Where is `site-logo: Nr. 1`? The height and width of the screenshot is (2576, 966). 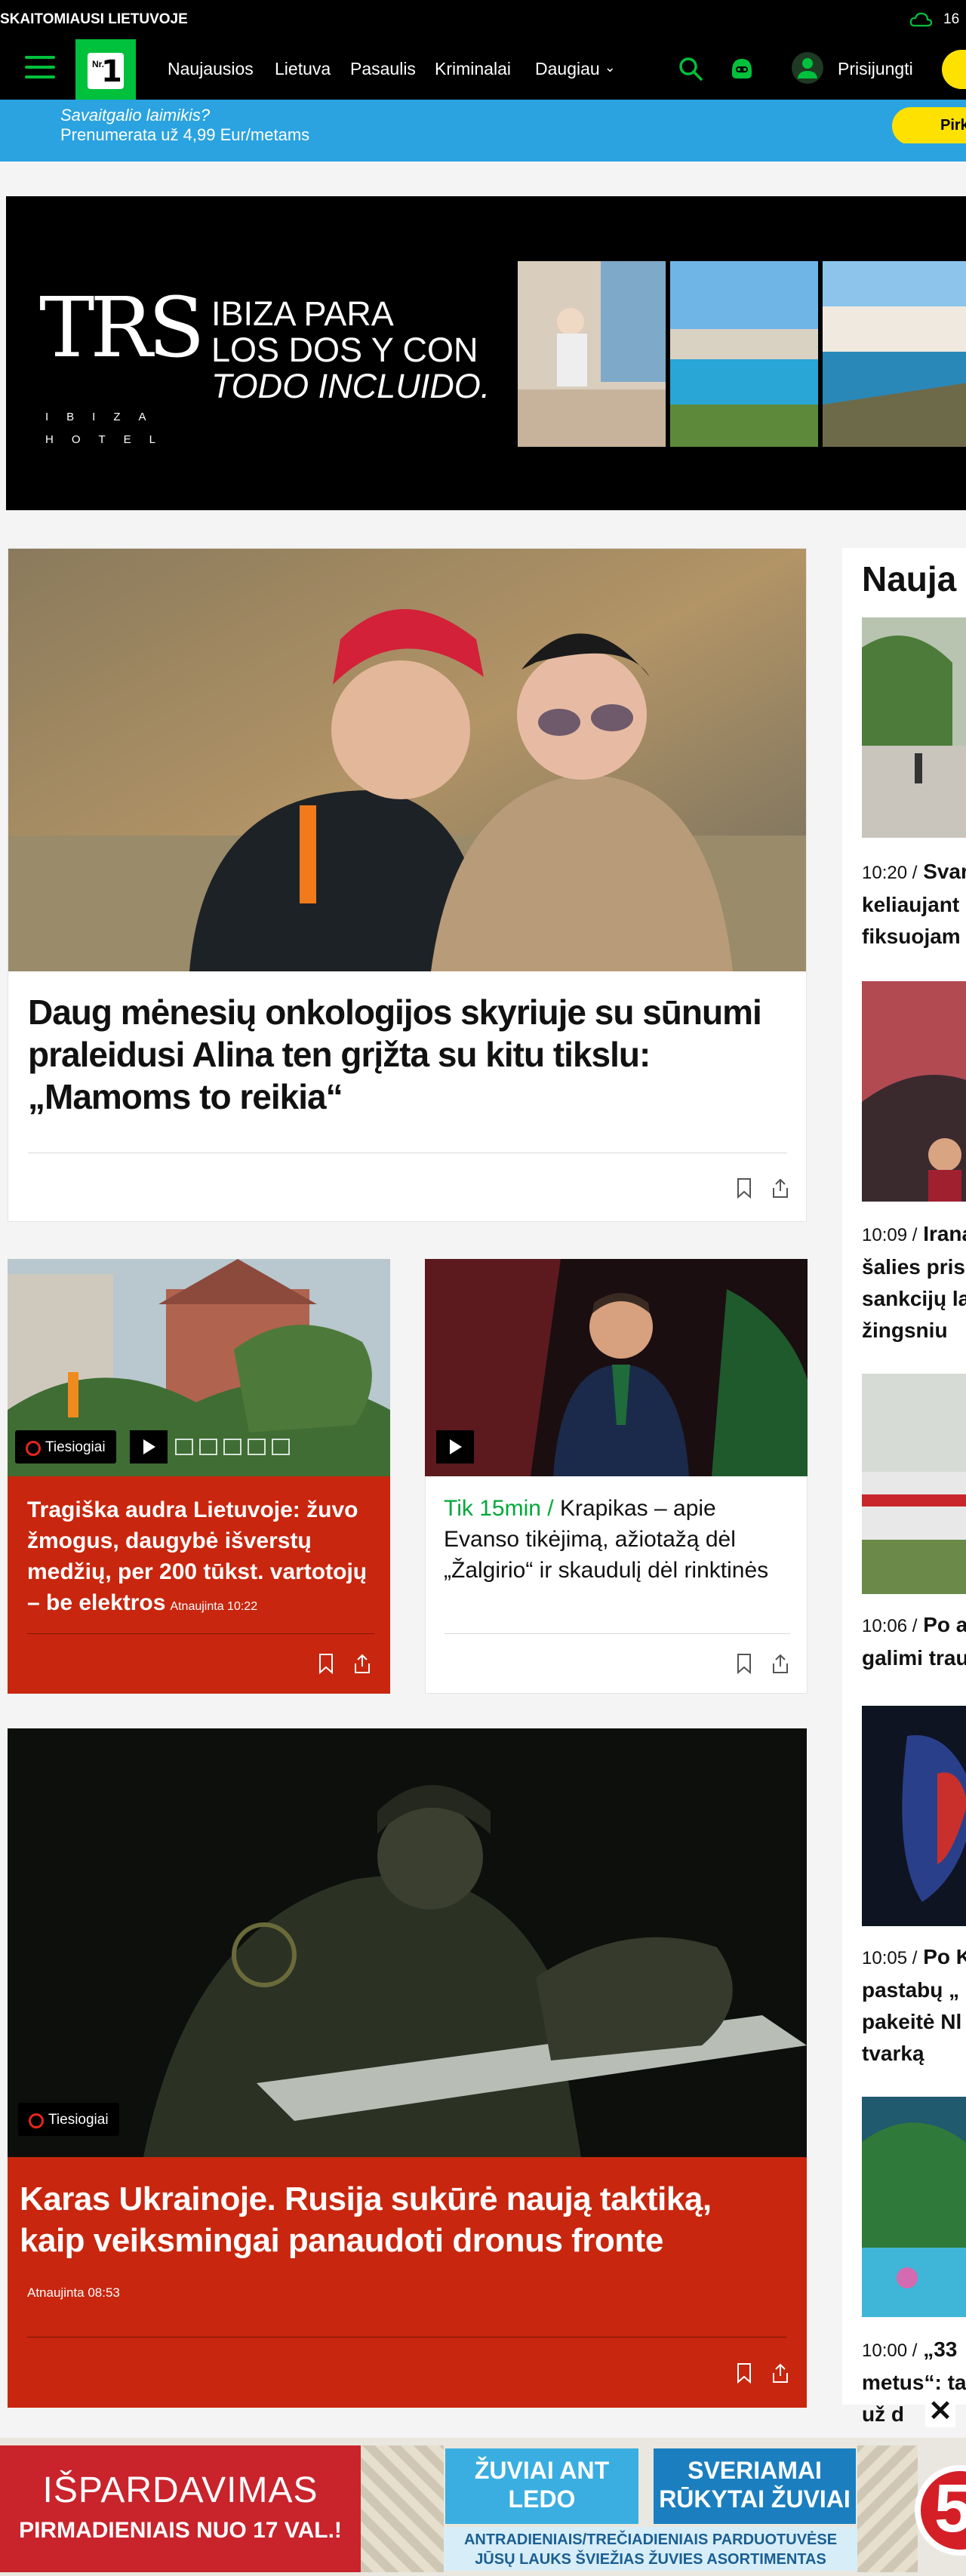
site-logo: Nr. 1 is located at coordinates (105, 69).